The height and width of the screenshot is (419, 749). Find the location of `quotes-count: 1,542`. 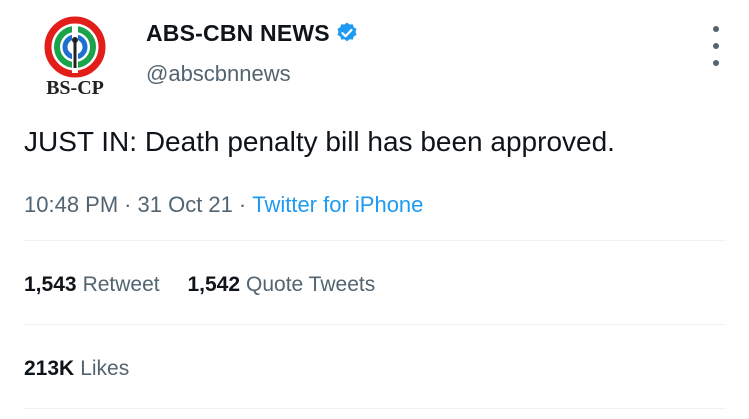

quotes-count: 1,542 is located at coordinates (214, 284).